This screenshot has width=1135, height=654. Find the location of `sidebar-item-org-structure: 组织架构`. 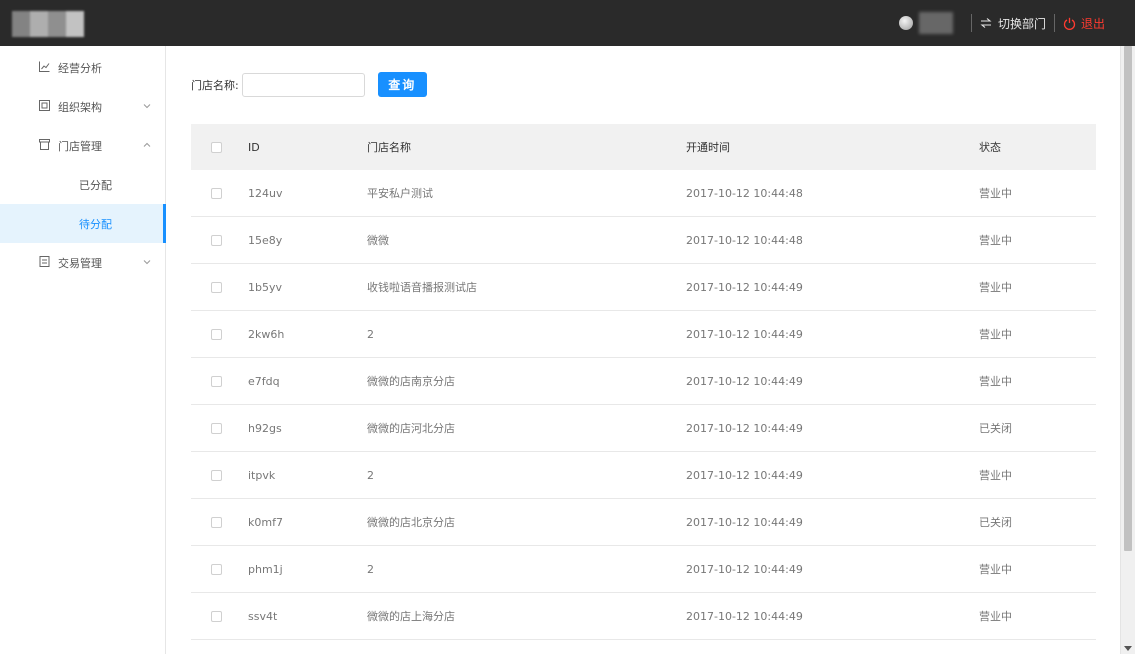

sidebar-item-org-structure: 组织架构 is located at coordinates (82, 106).